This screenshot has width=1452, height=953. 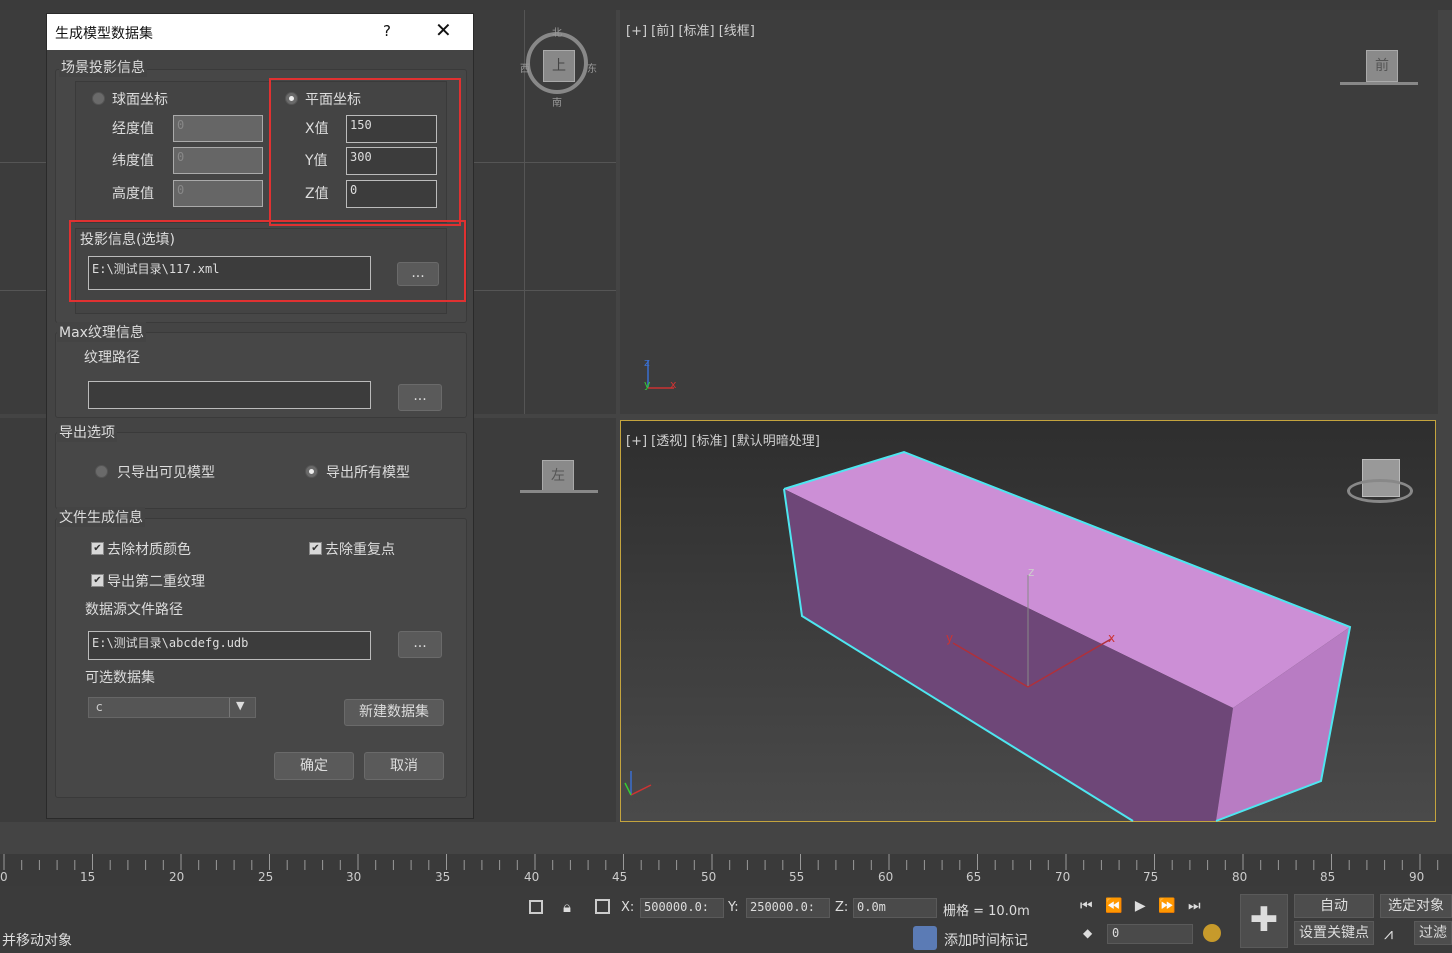 I want to click on timeline-tick-label: 20, so click(x=177, y=877).